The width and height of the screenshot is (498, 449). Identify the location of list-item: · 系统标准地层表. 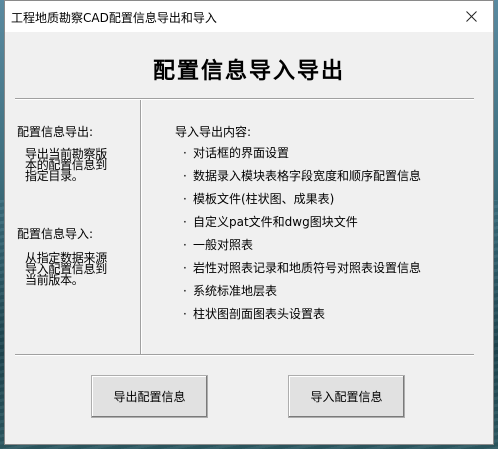
(302, 294).